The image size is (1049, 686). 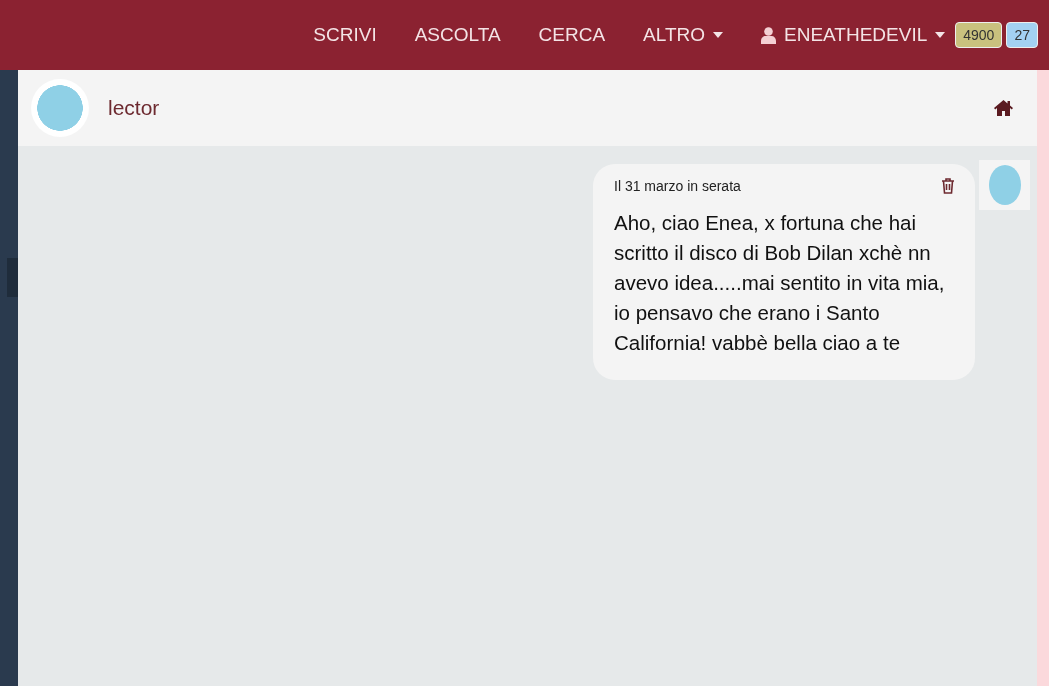 What do you see at coordinates (134, 108) in the screenshot?
I see `conversation-title: lector` at bounding box center [134, 108].